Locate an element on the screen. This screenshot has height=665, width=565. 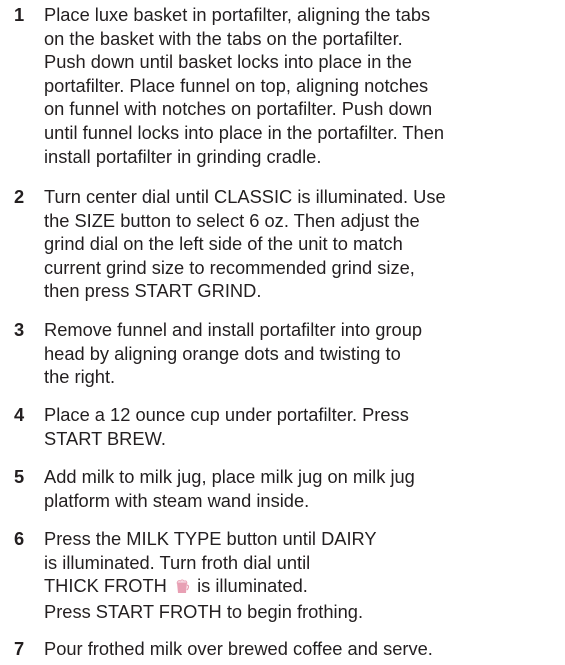
step-line: is illuminated. Turn froth dial until is located at coordinates (177, 562).